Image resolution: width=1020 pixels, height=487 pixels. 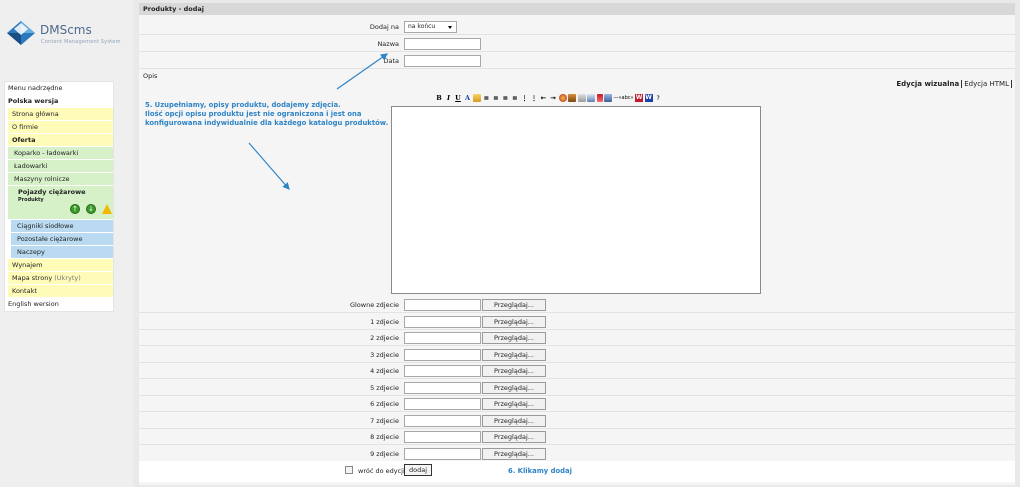 What do you see at coordinates (381, 471) in the screenshot?
I see `return-to-edit-label: wróć do edycji` at bounding box center [381, 471].